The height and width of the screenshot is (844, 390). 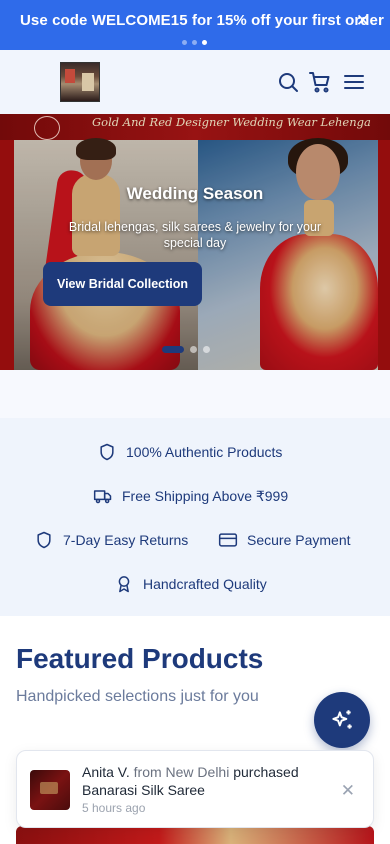 I want to click on badge-handcrafted: Handcrafted Quality, so click(x=190, y=584).